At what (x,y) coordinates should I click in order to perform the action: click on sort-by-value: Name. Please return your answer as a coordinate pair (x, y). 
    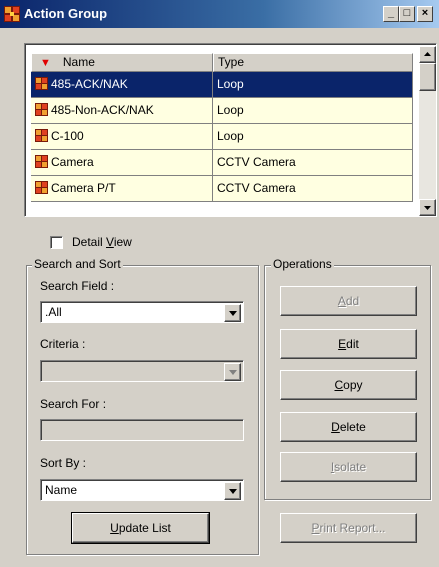
    Looking at the image, I should click on (61, 490).